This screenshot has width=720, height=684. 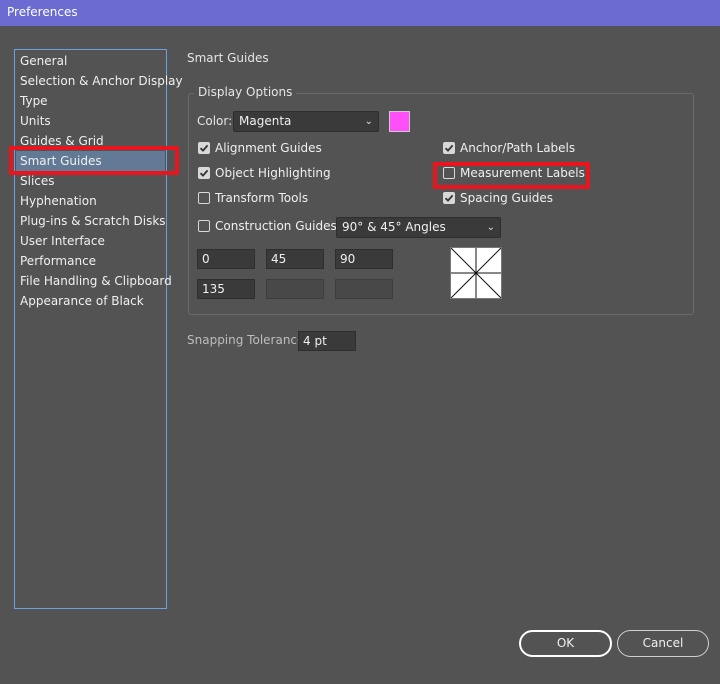 I want to click on spacing-guides-label: Spacing Guides, so click(x=507, y=198).